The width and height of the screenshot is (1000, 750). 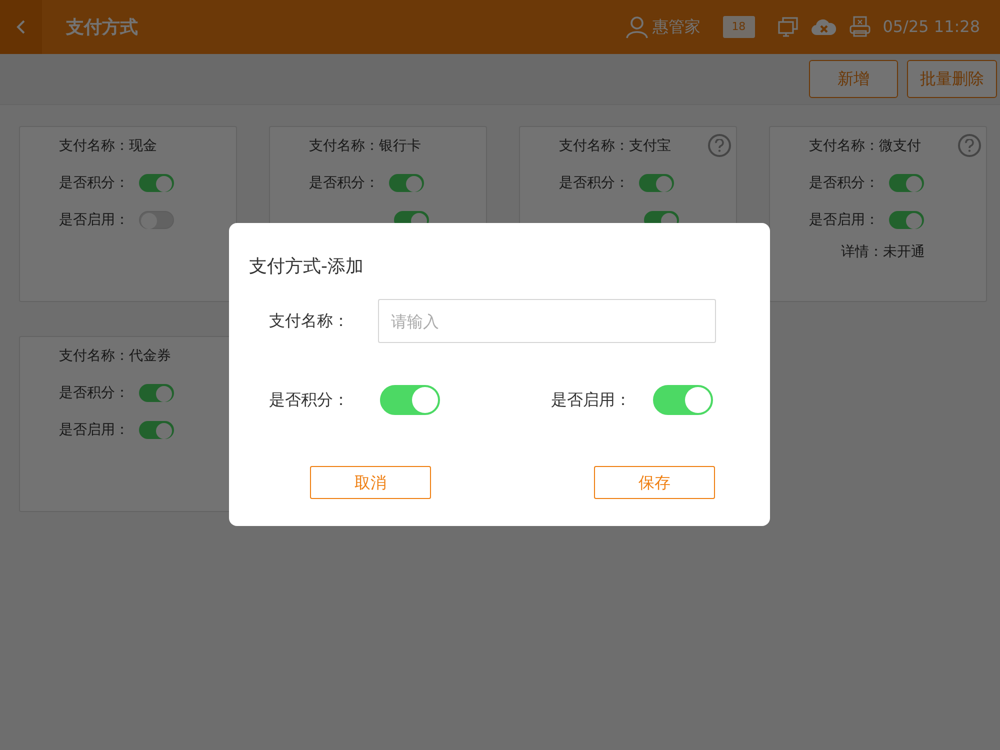 I want to click on save-button: 保存, so click(x=654, y=482).